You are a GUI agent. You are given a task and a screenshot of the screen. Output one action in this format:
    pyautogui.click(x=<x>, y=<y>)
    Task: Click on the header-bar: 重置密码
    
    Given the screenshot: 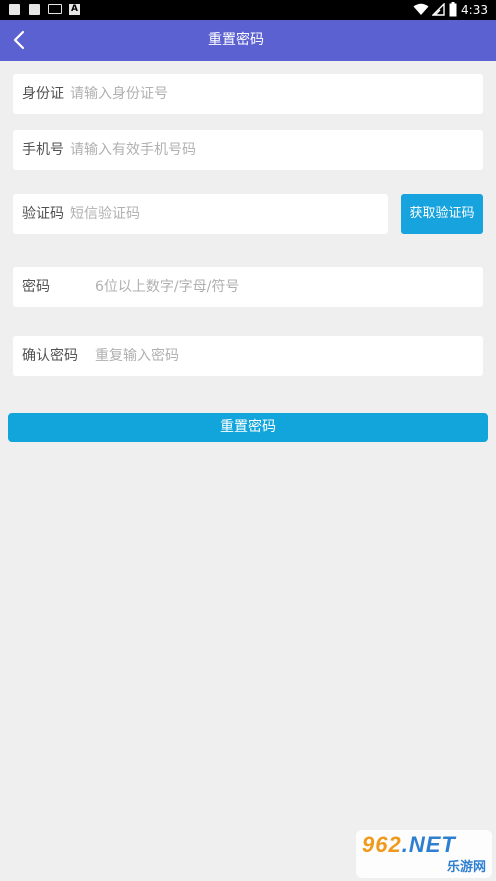 What is the action you would take?
    pyautogui.click(x=248, y=40)
    